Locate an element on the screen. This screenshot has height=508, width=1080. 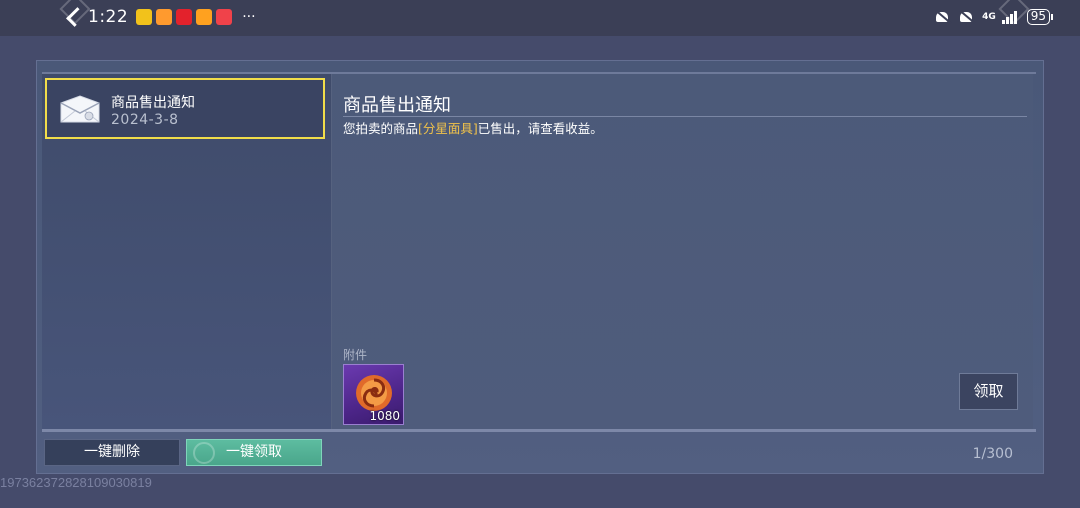
envelope-icon is located at coordinates (80, 109).